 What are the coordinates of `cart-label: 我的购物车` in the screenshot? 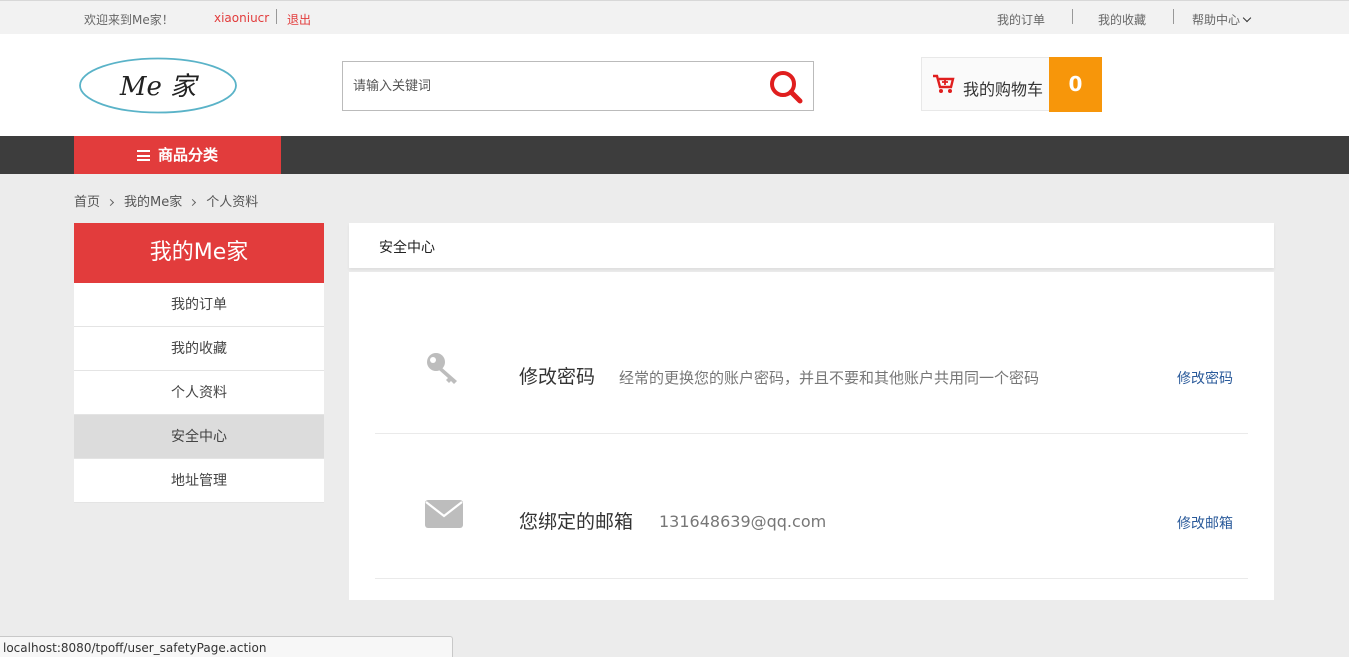 It's located at (1003, 89).